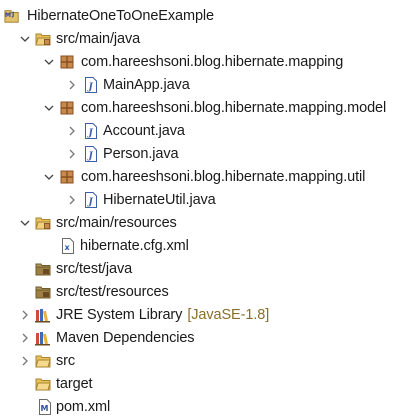 This screenshot has width=418, height=418. Describe the element at coordinates (209, 384) in the screenshot. I see `tree-item-target: target` at that location.